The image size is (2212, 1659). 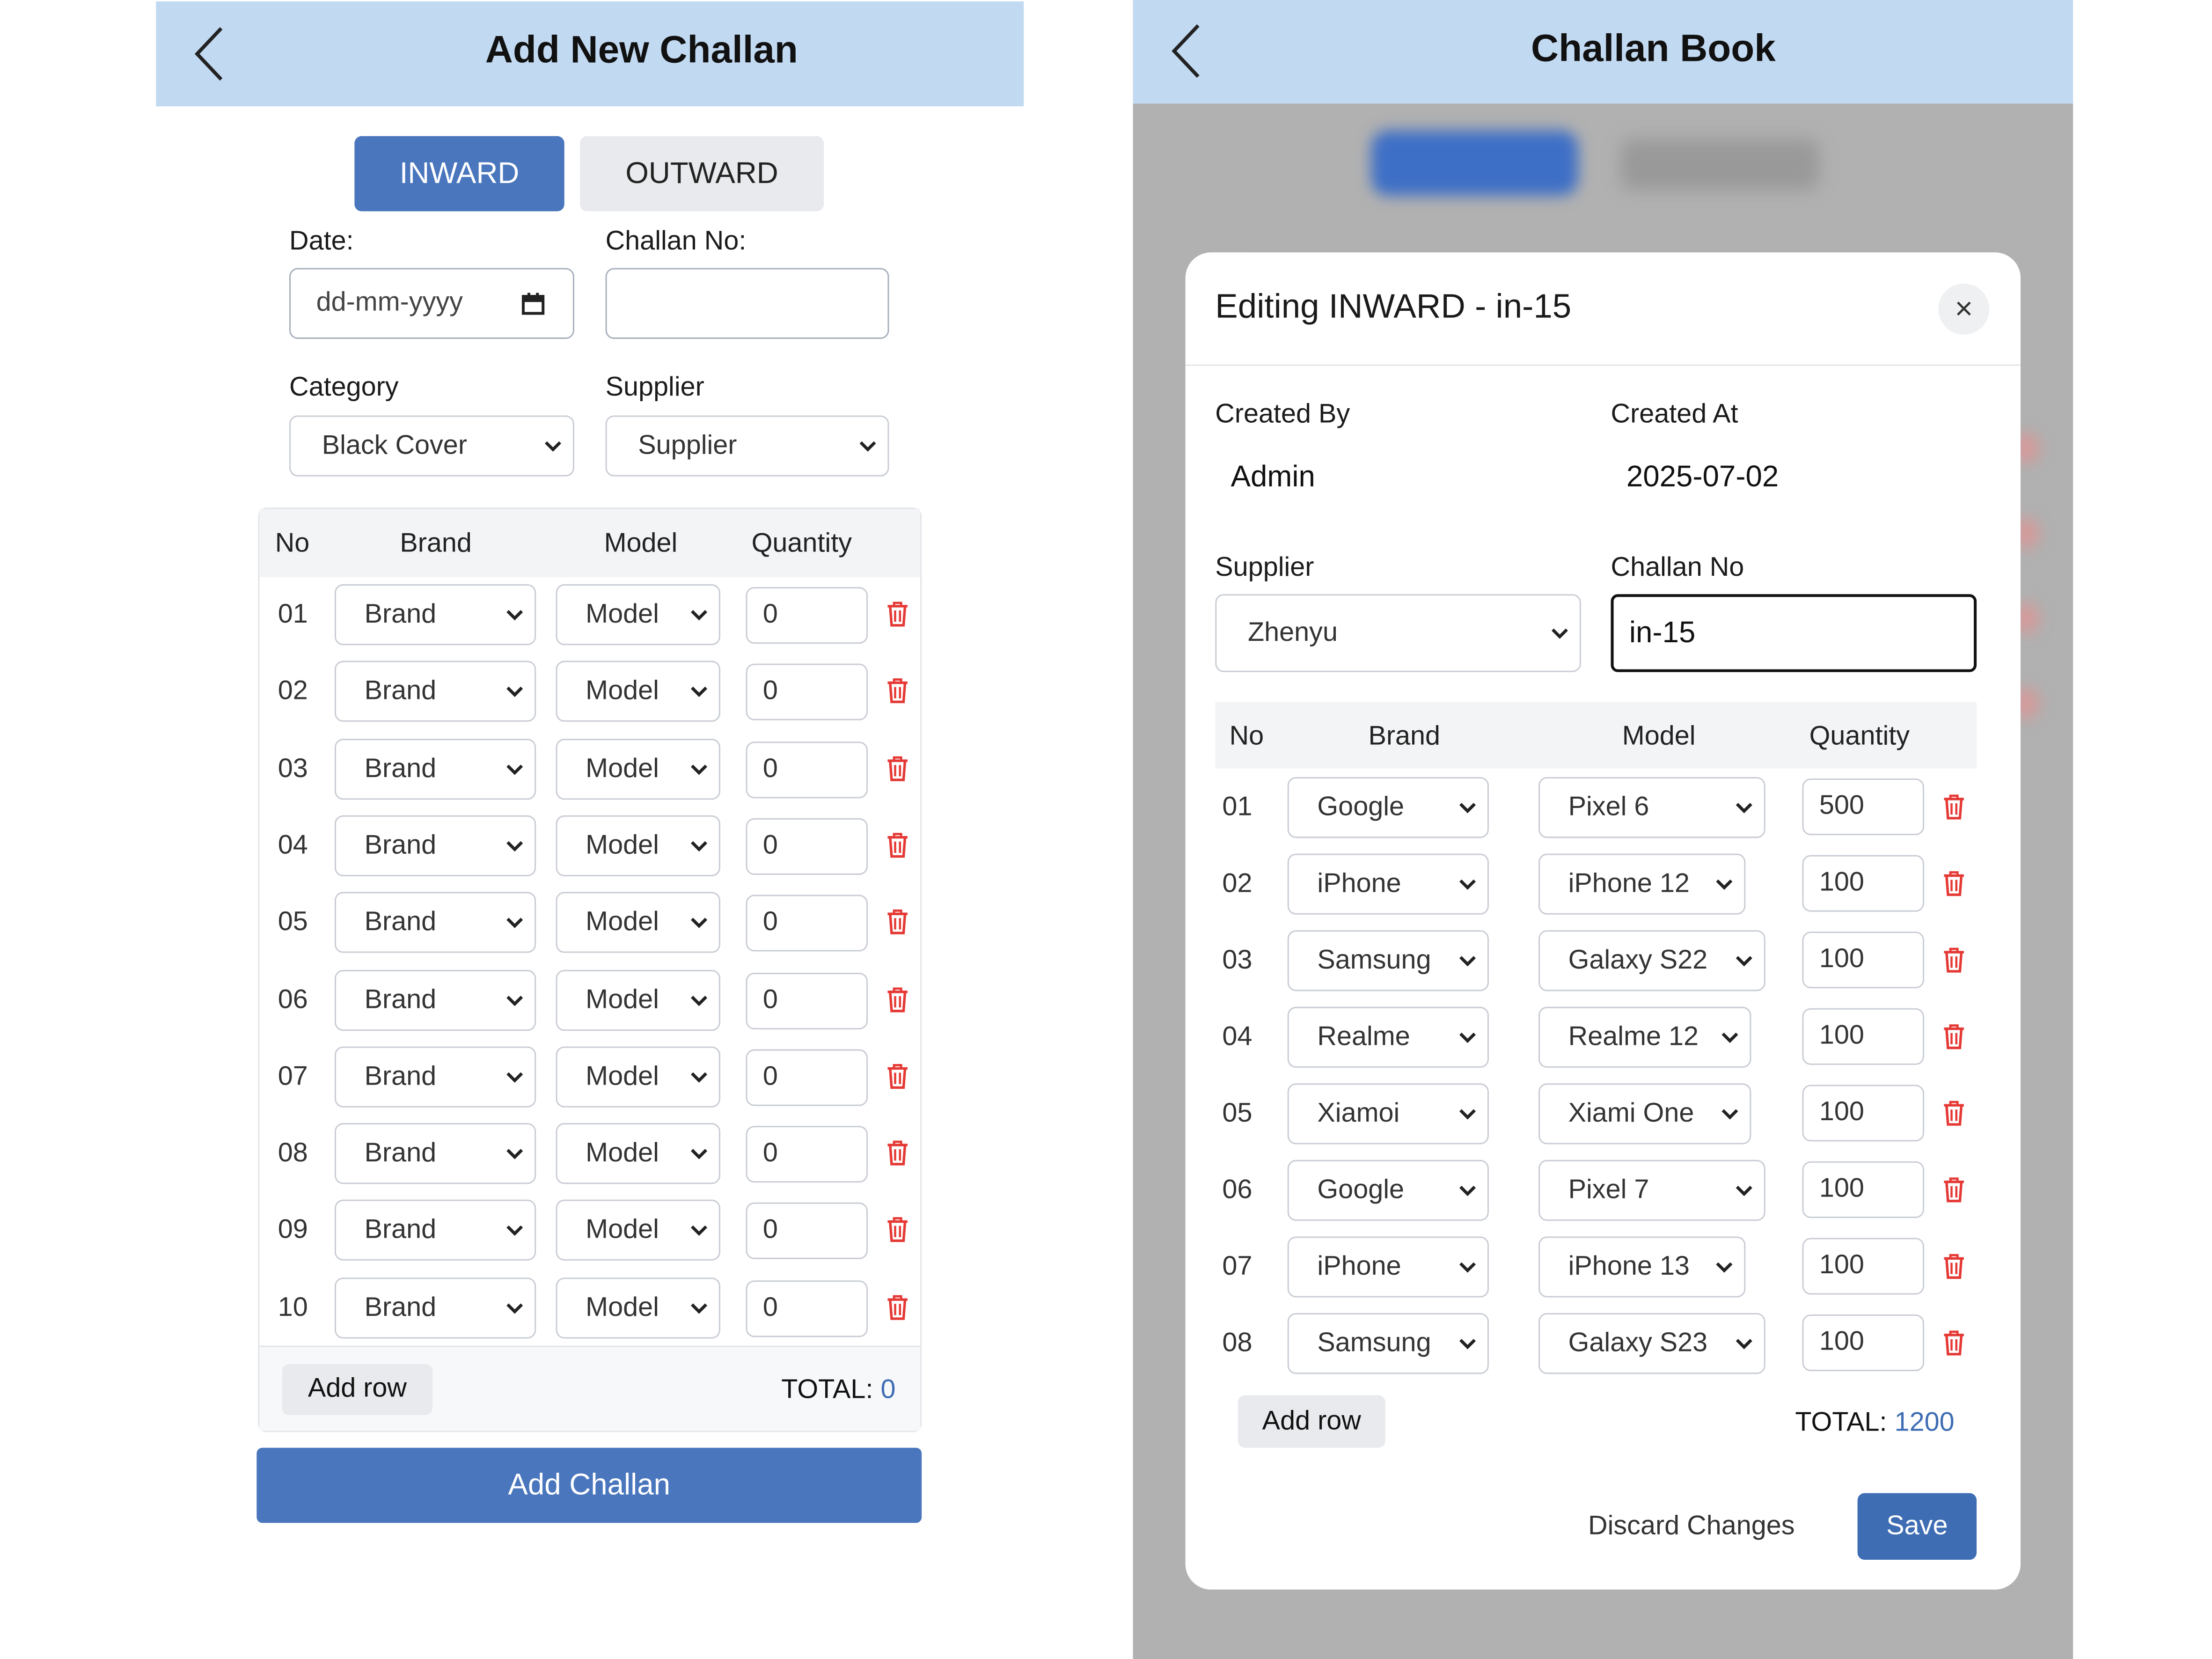 What do you see at coordinates (431, 303) in the screenshot?
I see `date-input: dd-mm-yyyy` at bounding box center [431, 303].